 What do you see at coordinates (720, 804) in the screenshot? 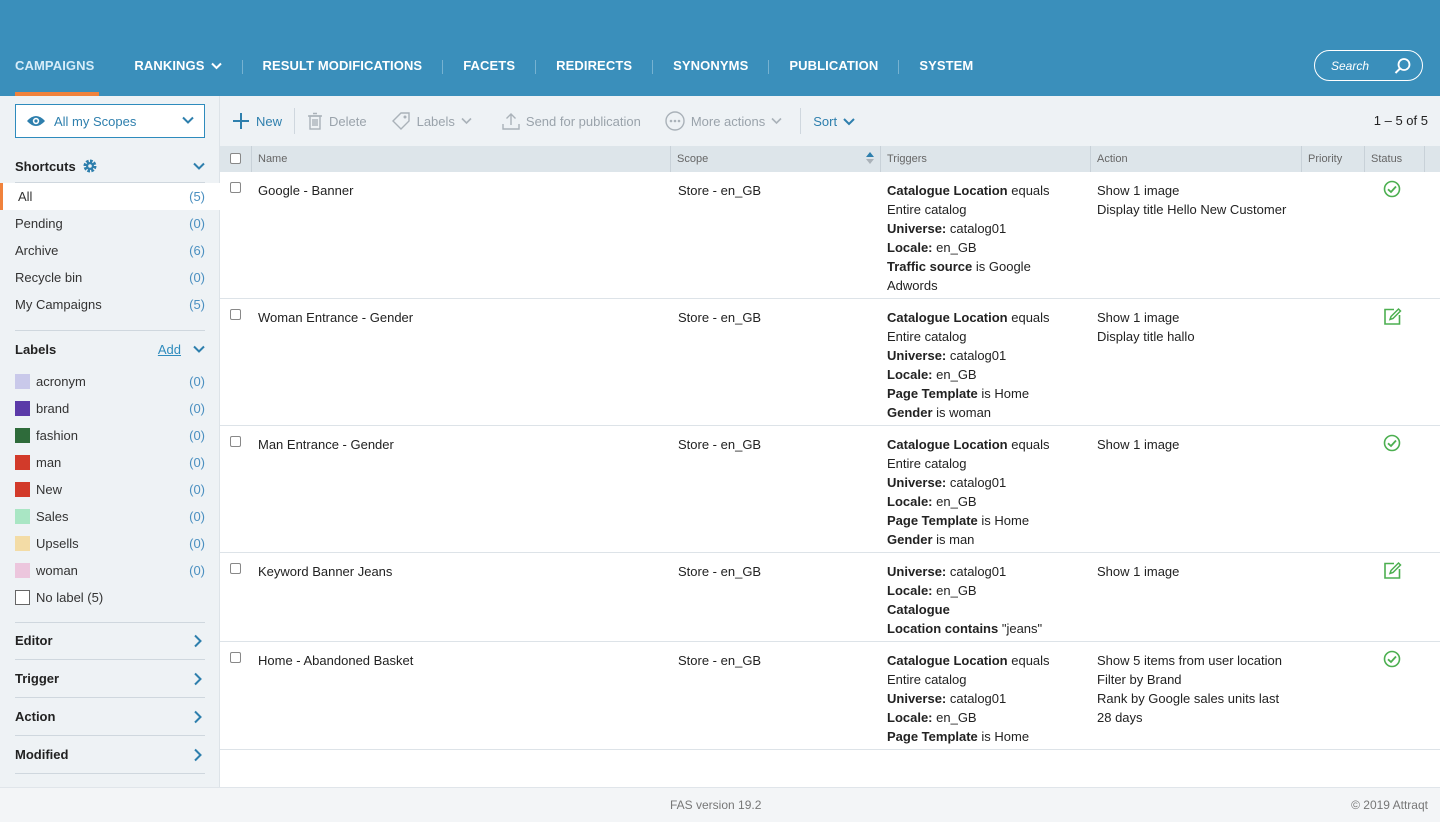
I see `footer: FAS version 19.2 © 2019 Attraqt` at bounding box center [720, 804].